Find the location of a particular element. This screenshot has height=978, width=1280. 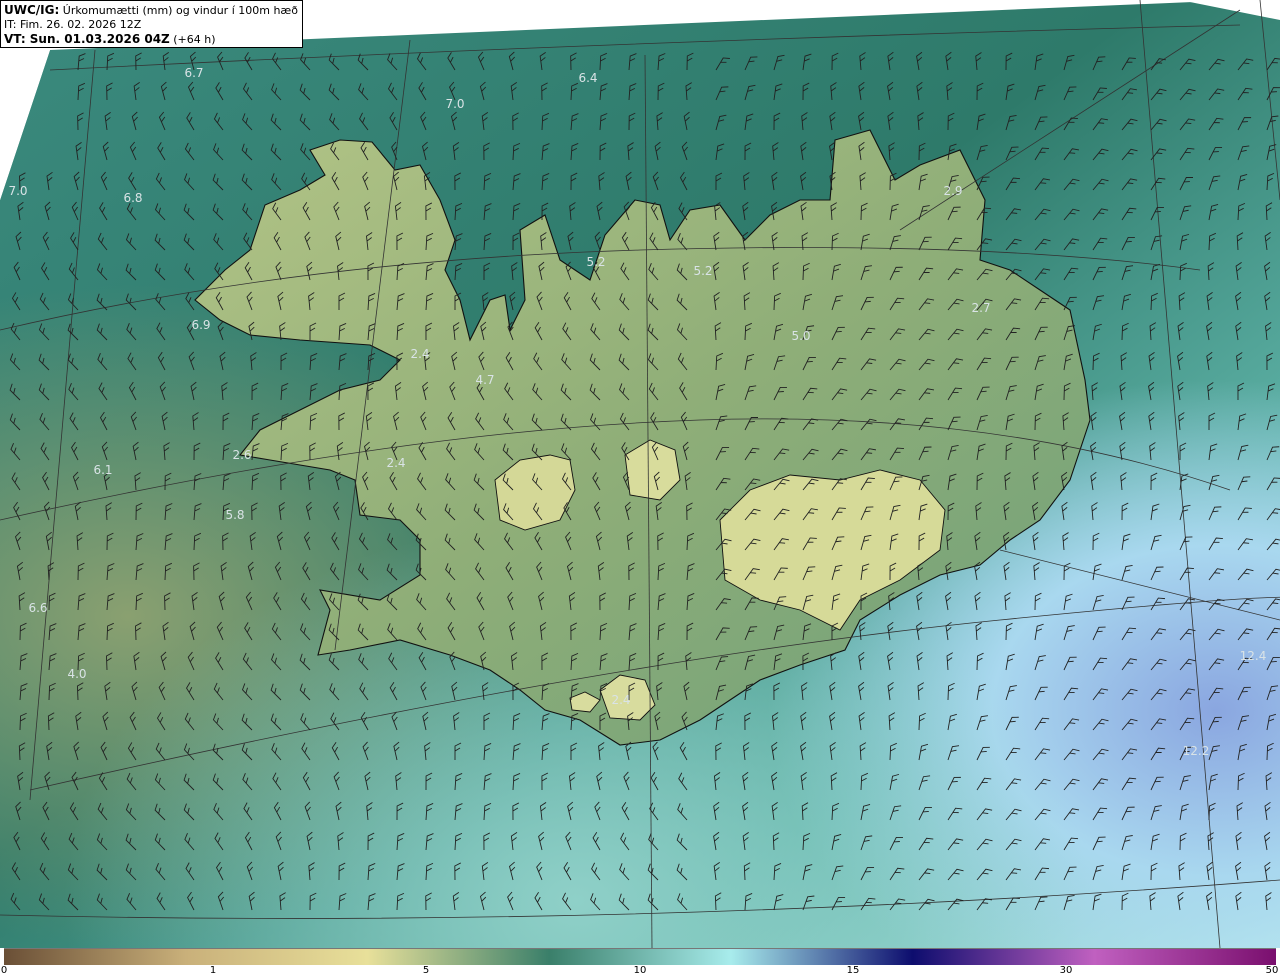

colorbar-tick-label: 1 is located at coordinates (213, 970).